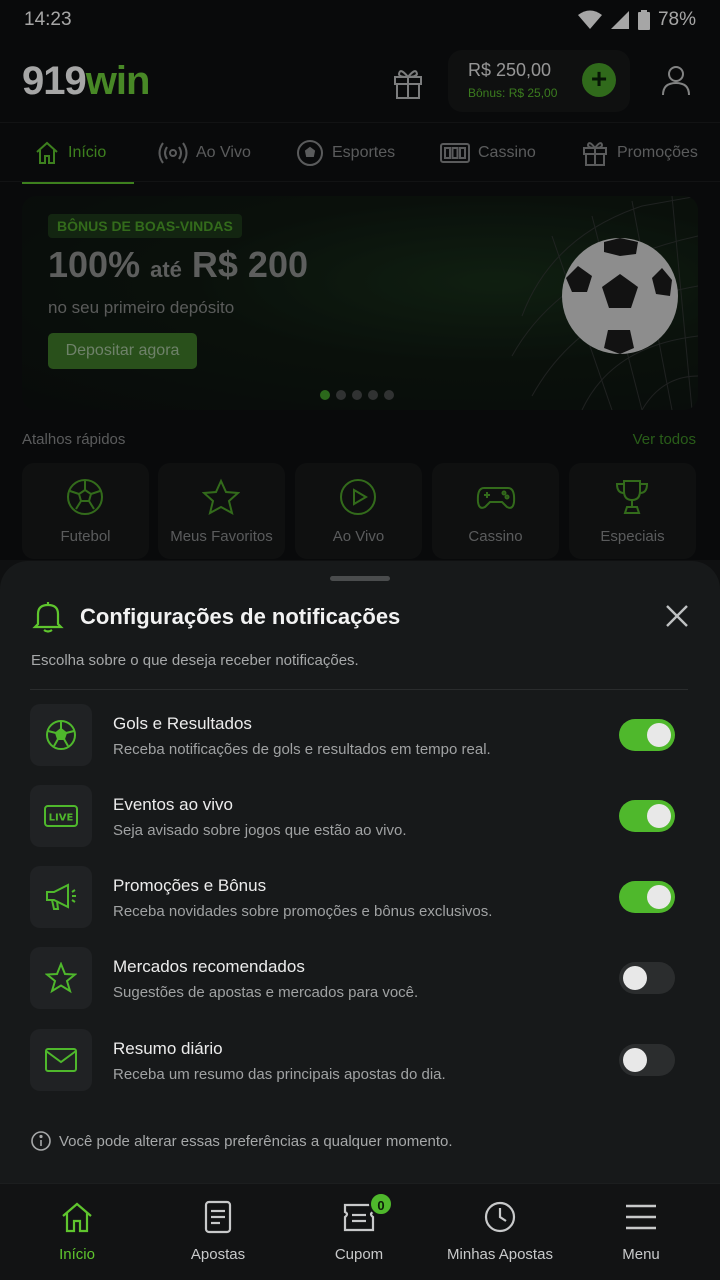  I want to click on mail-icon, so click(61, 1060).